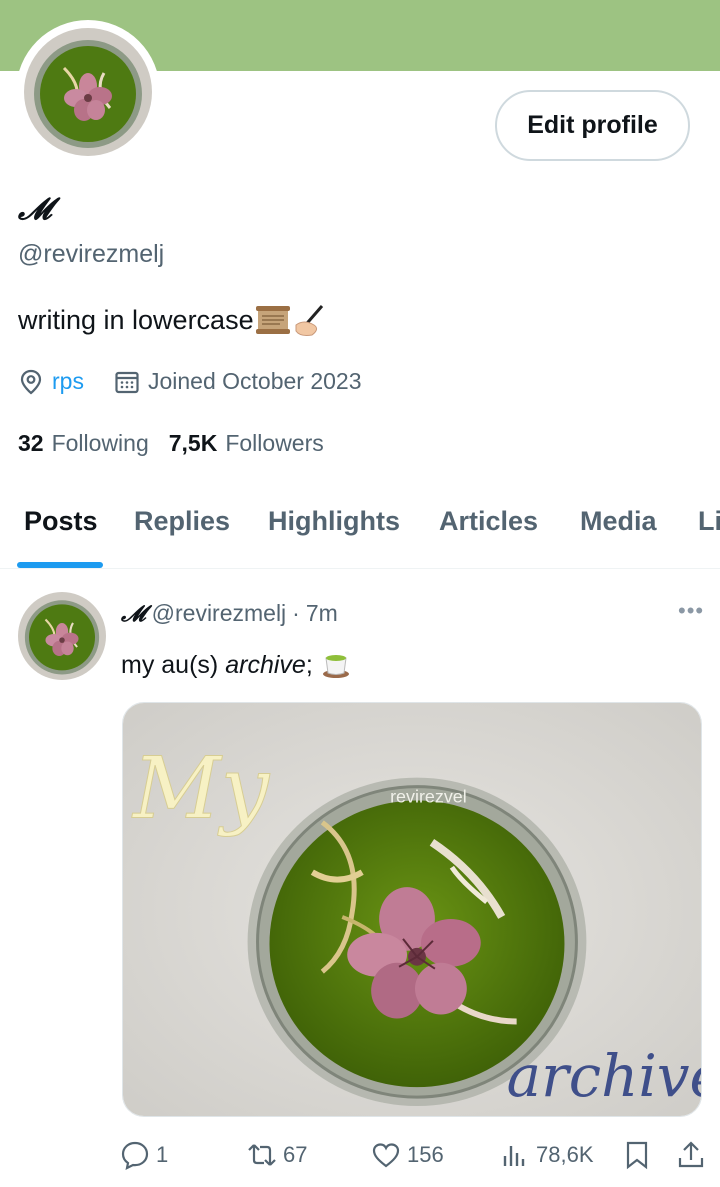 This screenshot has height=1187, width=720. What do you see at coordinates (135, 1155) in the screenshot?
I see `reply-icon` at bounding box center [135, 1155].